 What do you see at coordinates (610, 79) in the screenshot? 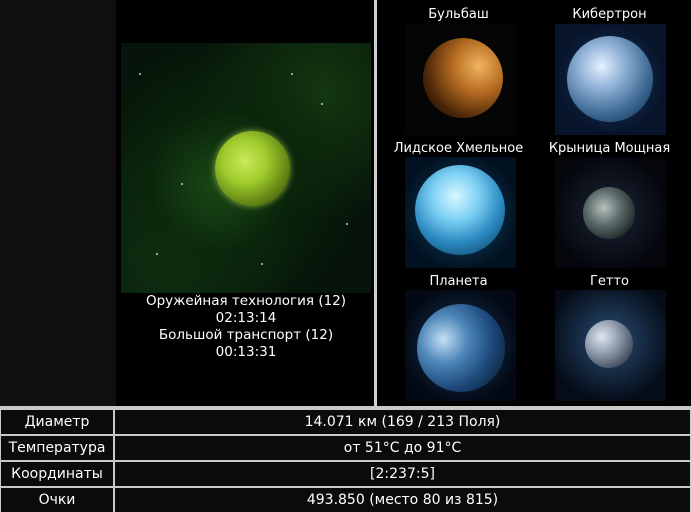
I see `planet-blue-ice-icon` at bounding box center [610, 79].